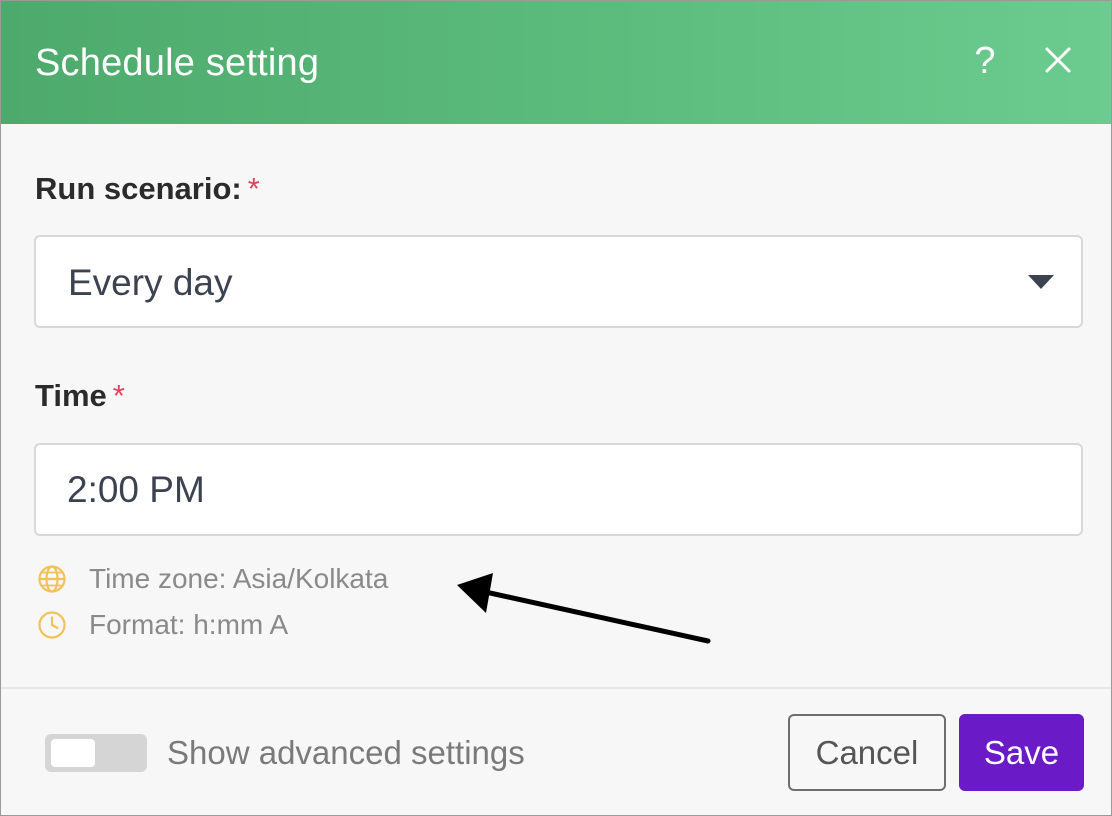 The height and width of the screenshot is (816, 1112). I want to click on close-button, so click(1058, 60).